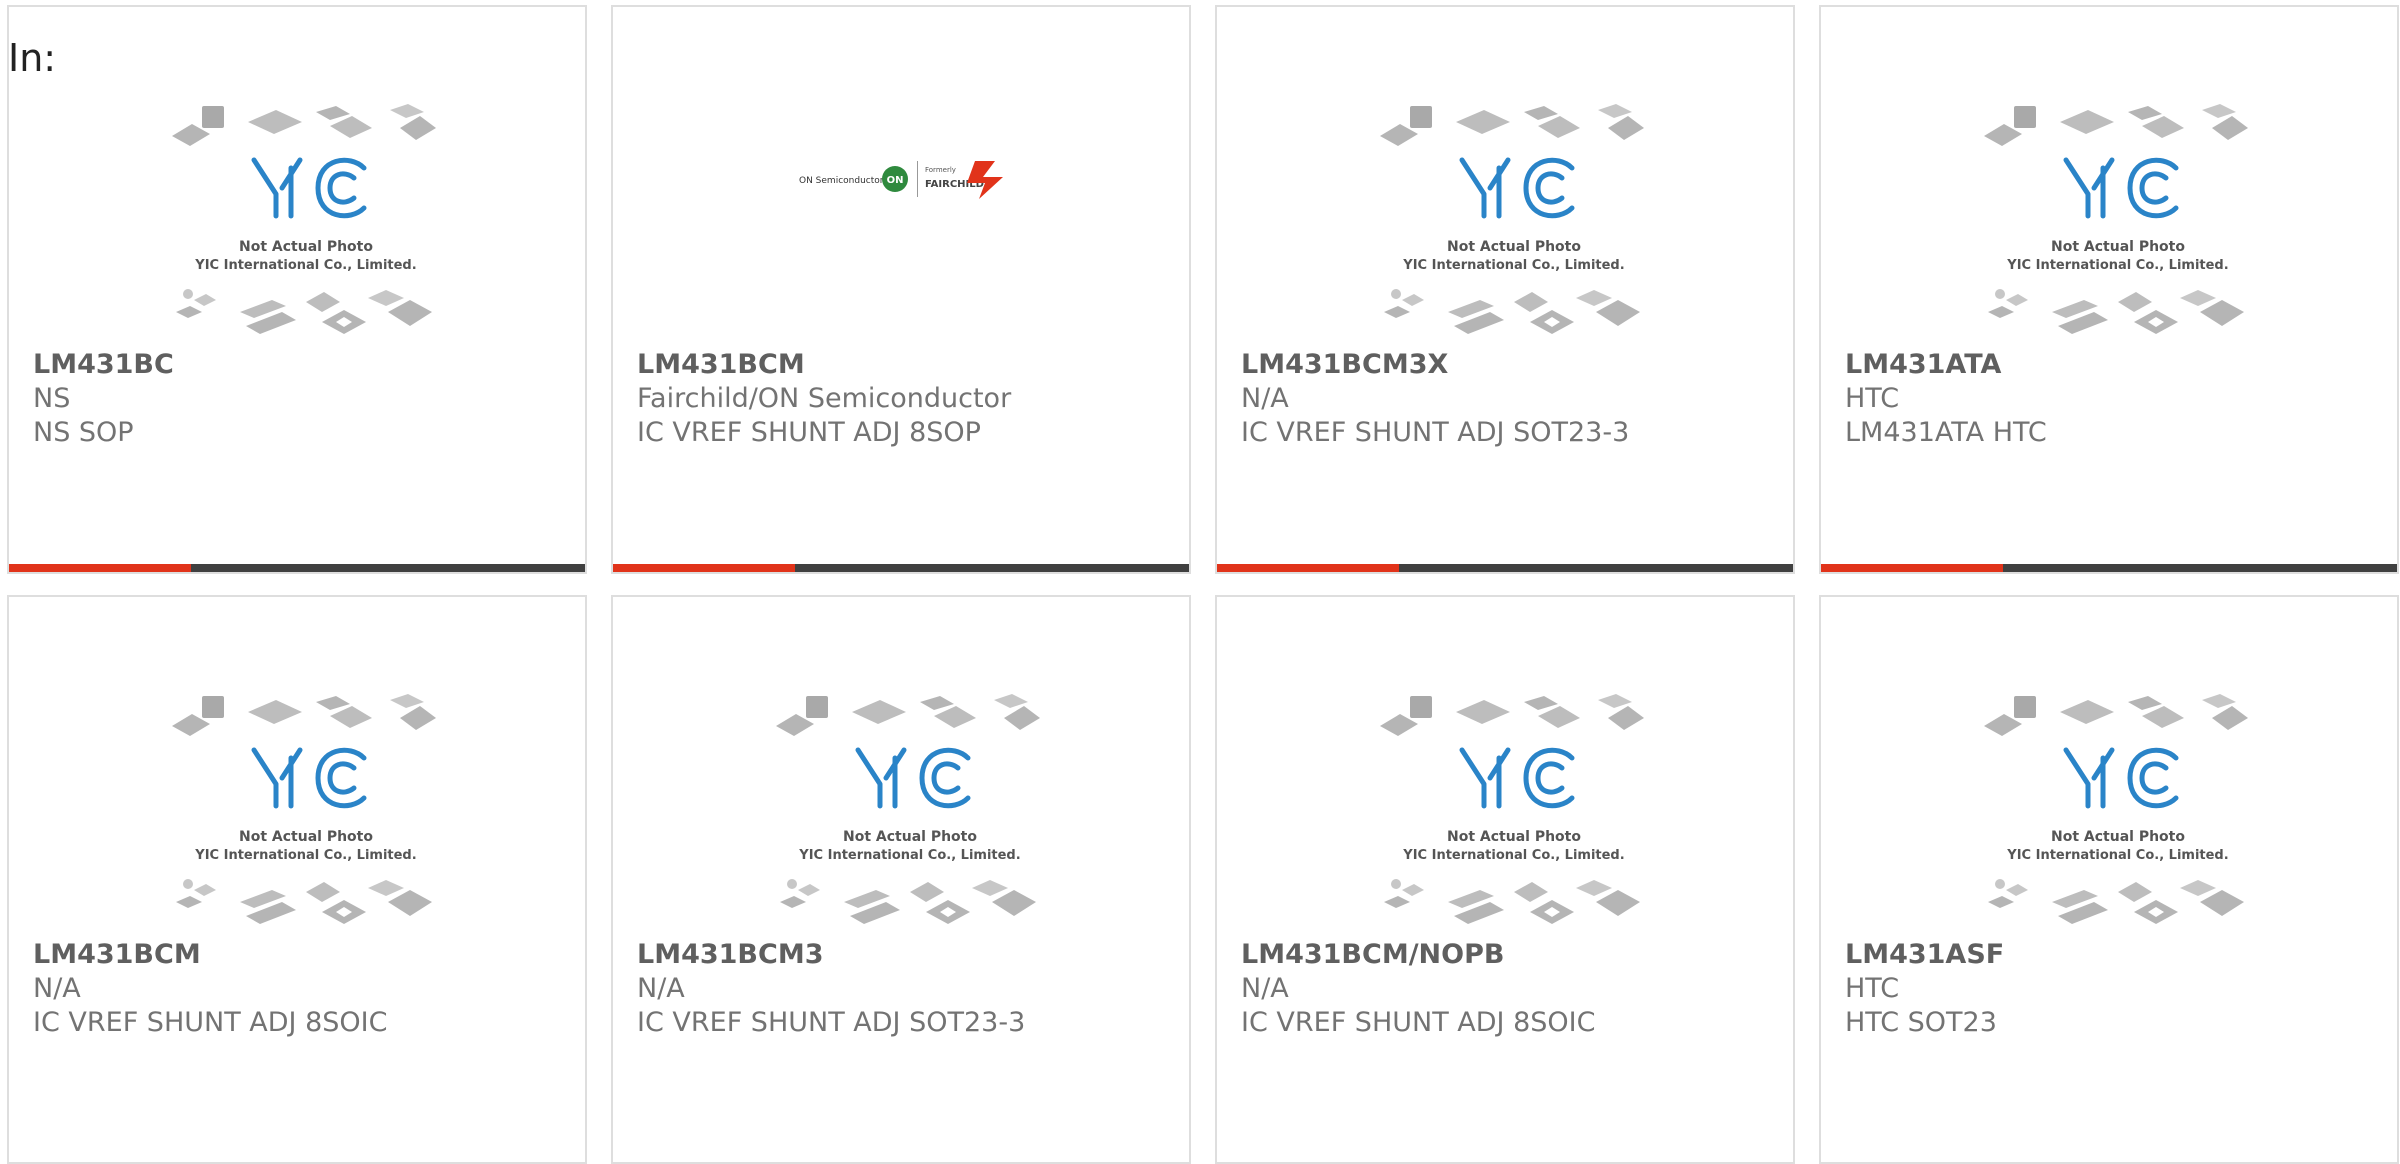  What do you see at coordinates (299, 989) in the screenshot?
I see `product-info: LM431BCM N/A IC VREF SHUNT ADJ 8SOIC` at bounding box center [299, 989].